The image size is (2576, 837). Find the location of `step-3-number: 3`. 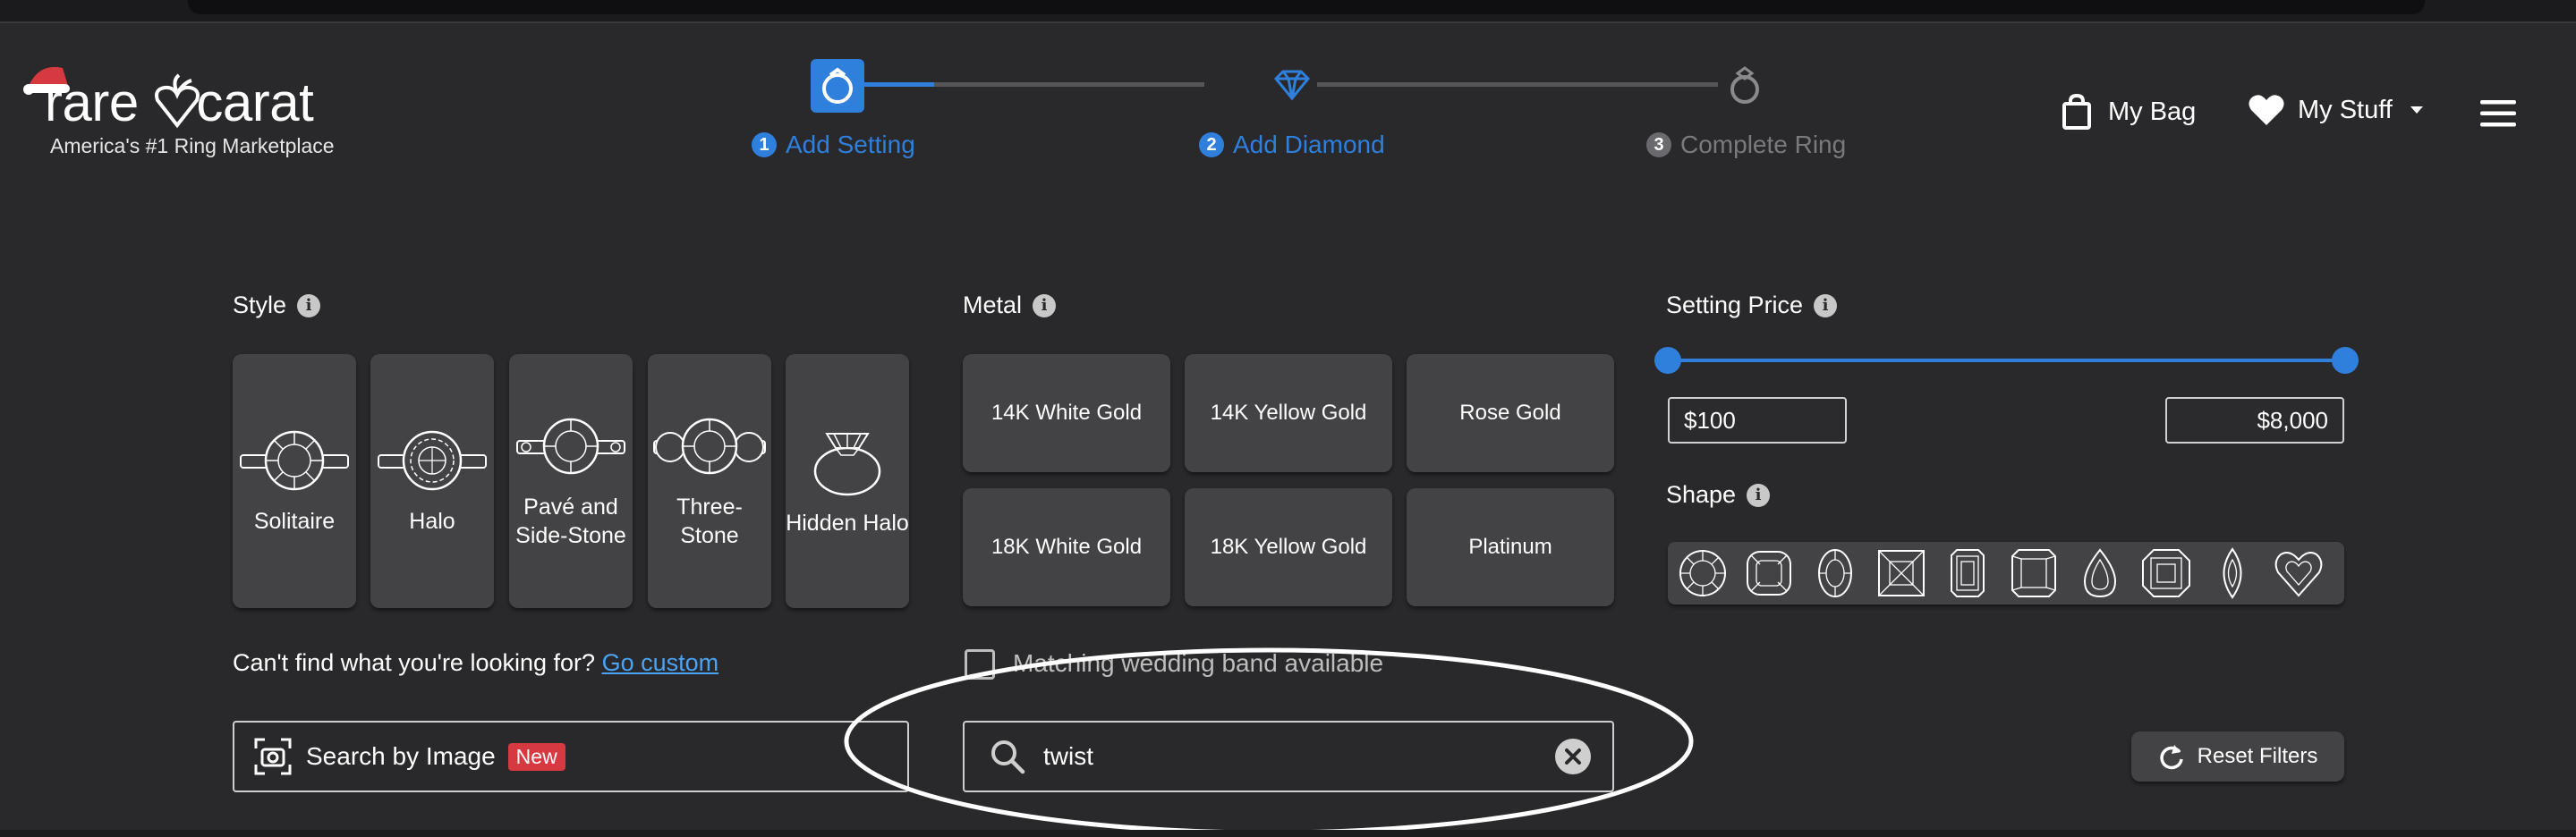

step-3-number: 3 is located at coordinates (1658, 144).